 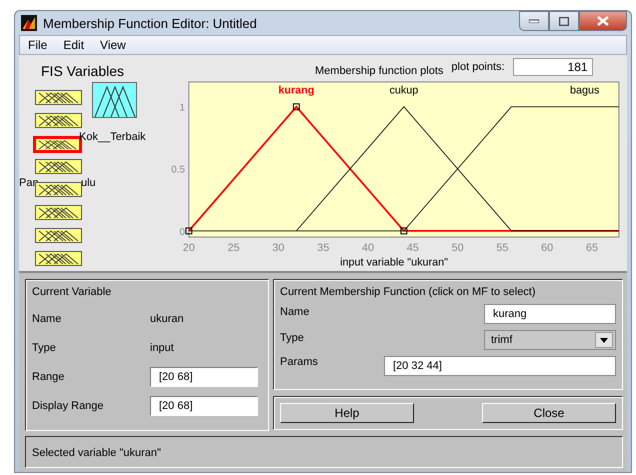 What do you see at coordinates (502, 247) in the screenshot?
I see `x-tick-label: 55` at bounding box center [502, 247].